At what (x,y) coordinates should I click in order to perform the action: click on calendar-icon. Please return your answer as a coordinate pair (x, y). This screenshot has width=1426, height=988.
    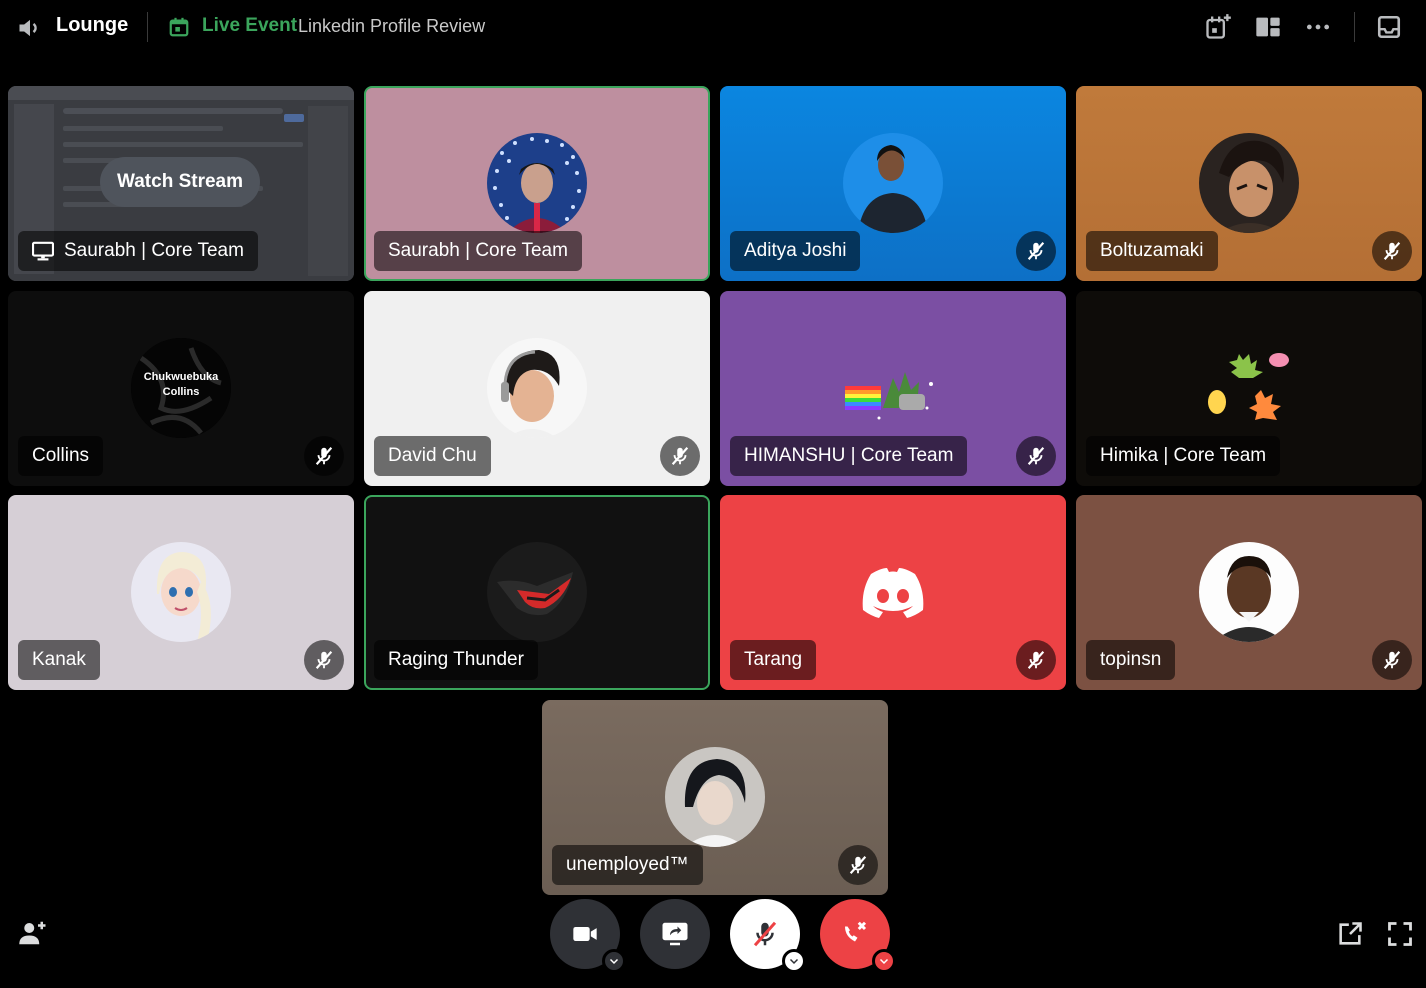
    Looking at the image, I should click on (179, 27).